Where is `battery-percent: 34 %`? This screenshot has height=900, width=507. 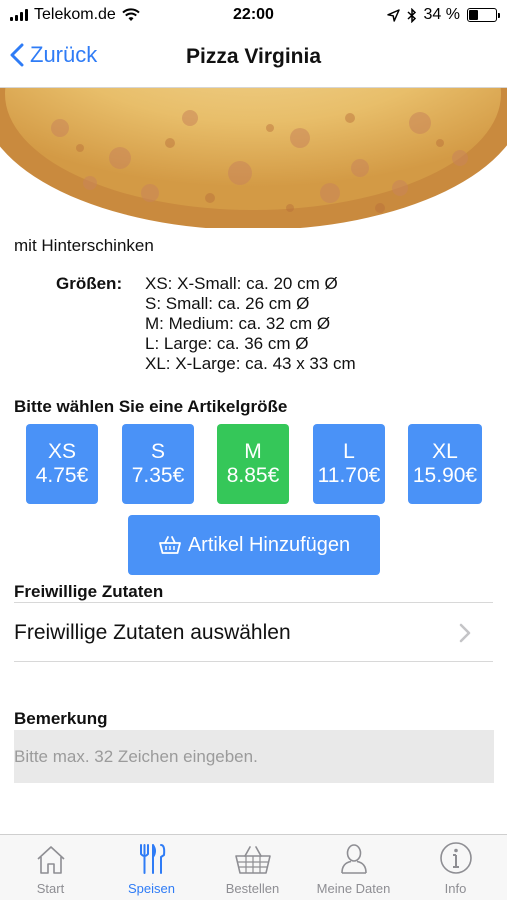
battery-percent: 34 % is located at coordinates (441, 14).